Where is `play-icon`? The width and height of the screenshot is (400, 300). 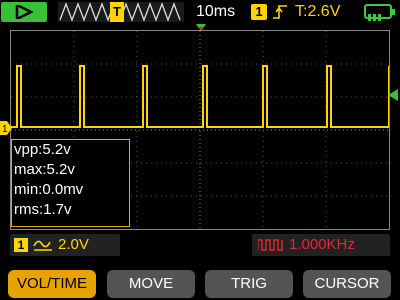
play-icon is located at coordinates (24, 12).